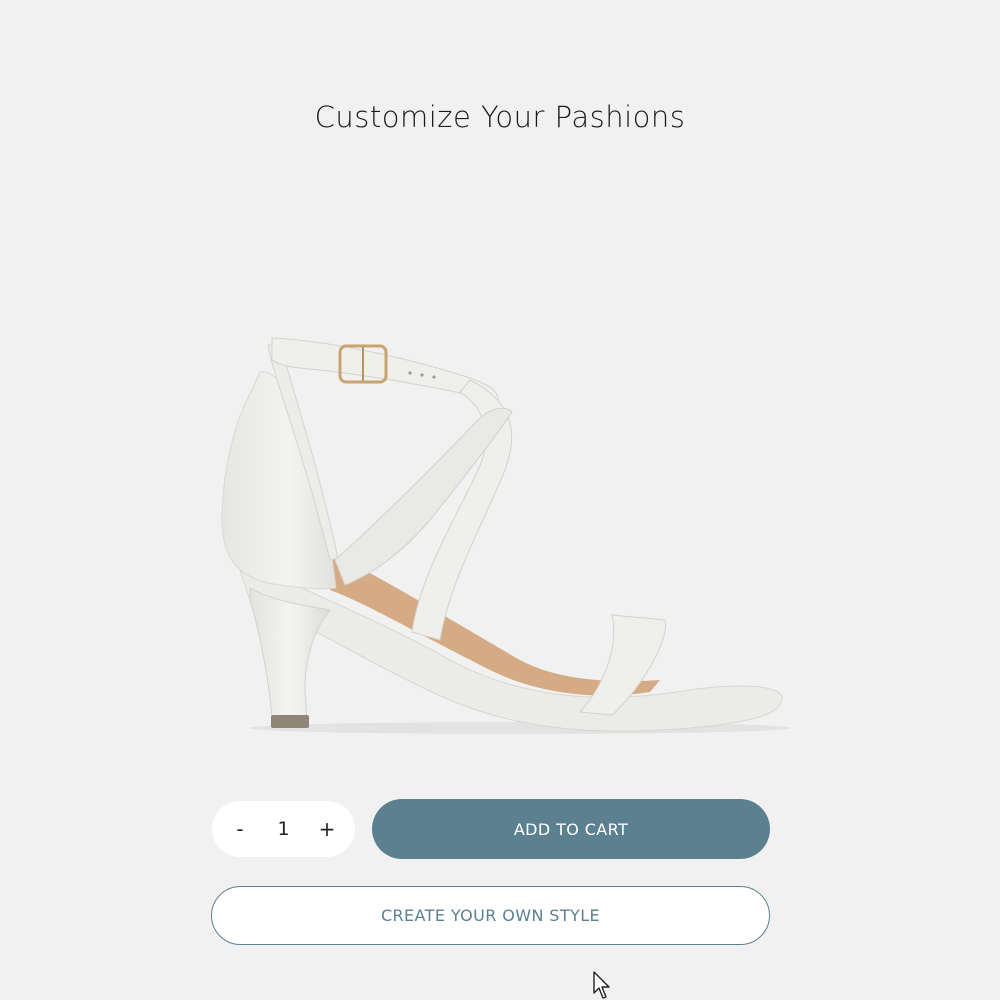  Describe the element at coordinates (290, 721) in the screenshot. I see `heel-tip` at that location.